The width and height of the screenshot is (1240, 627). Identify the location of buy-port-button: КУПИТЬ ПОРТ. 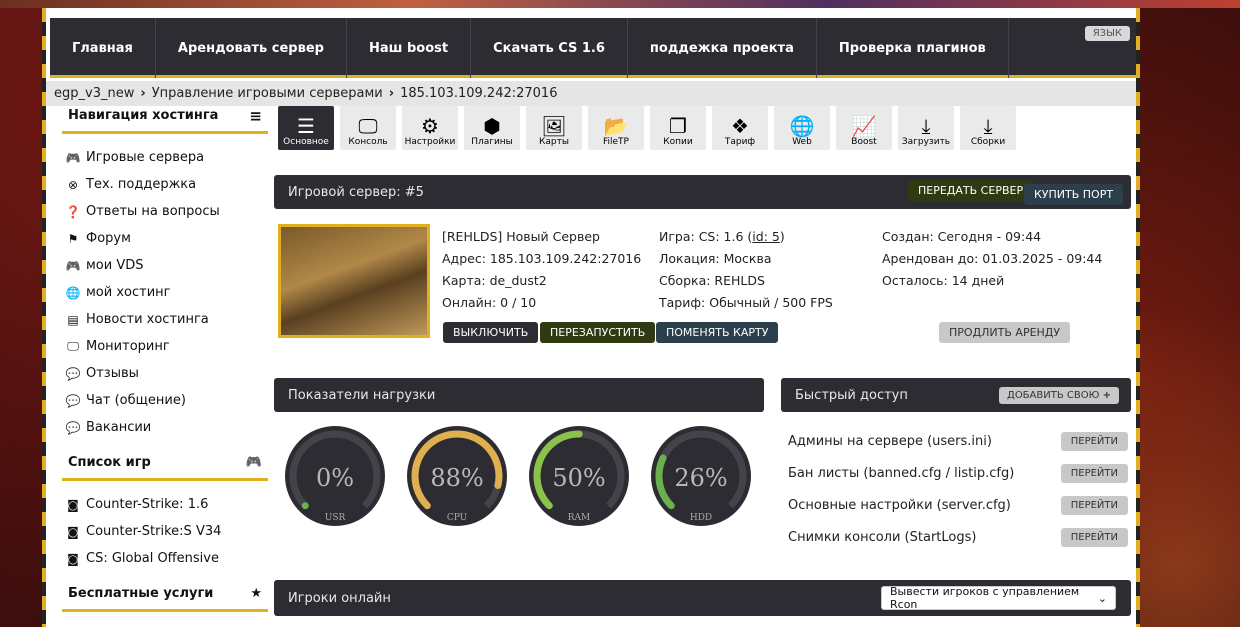
(1074, 194).